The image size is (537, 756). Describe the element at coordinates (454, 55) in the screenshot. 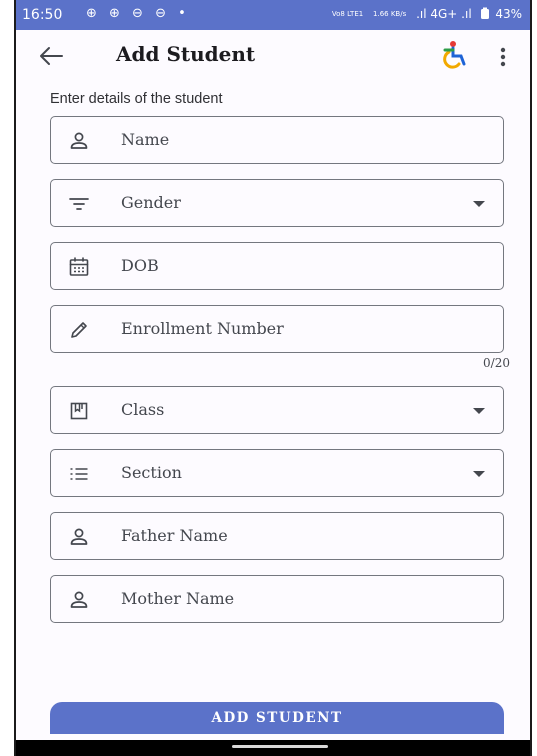

I see `accessibility-icon` at that location.